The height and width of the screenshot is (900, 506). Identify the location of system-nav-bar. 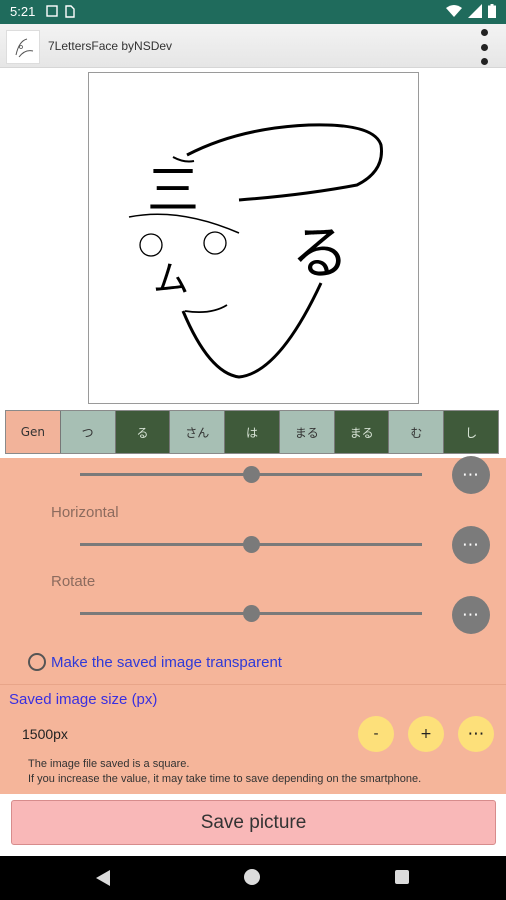
(253, 878).